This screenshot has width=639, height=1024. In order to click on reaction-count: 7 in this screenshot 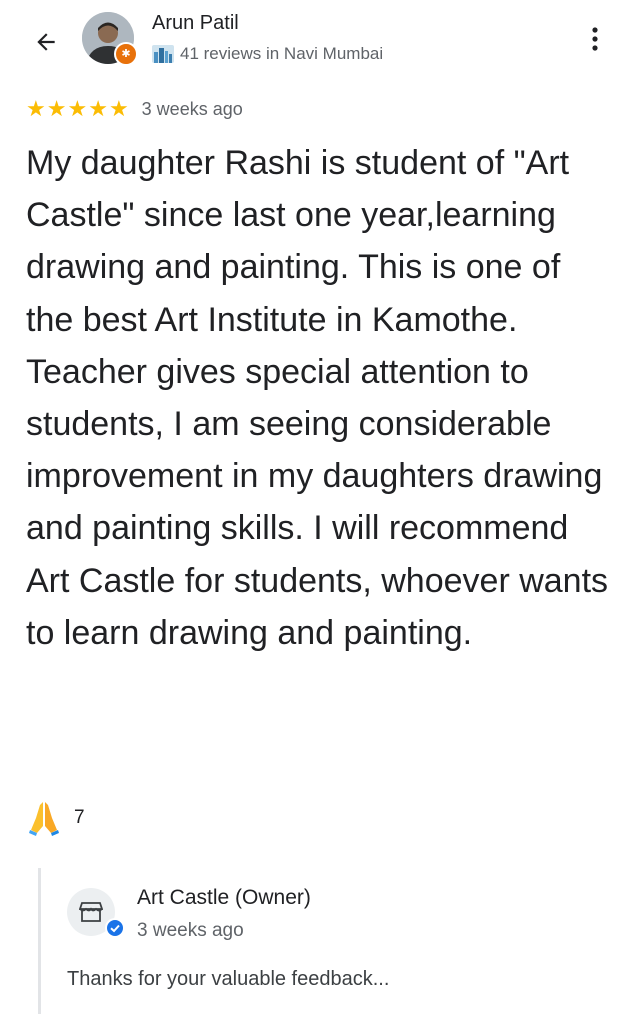, I will do `click(79, 817)`.